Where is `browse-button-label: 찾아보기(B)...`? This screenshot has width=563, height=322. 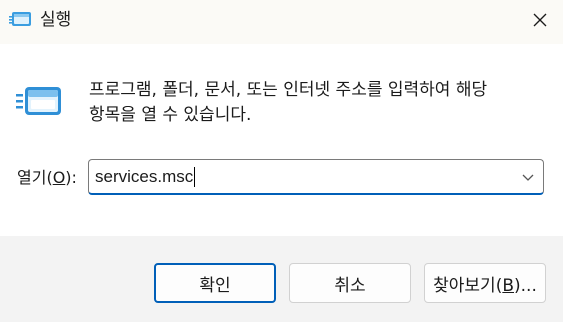
browse-button-label: 찾아보기(B)... is located at coordinates (485, 283).